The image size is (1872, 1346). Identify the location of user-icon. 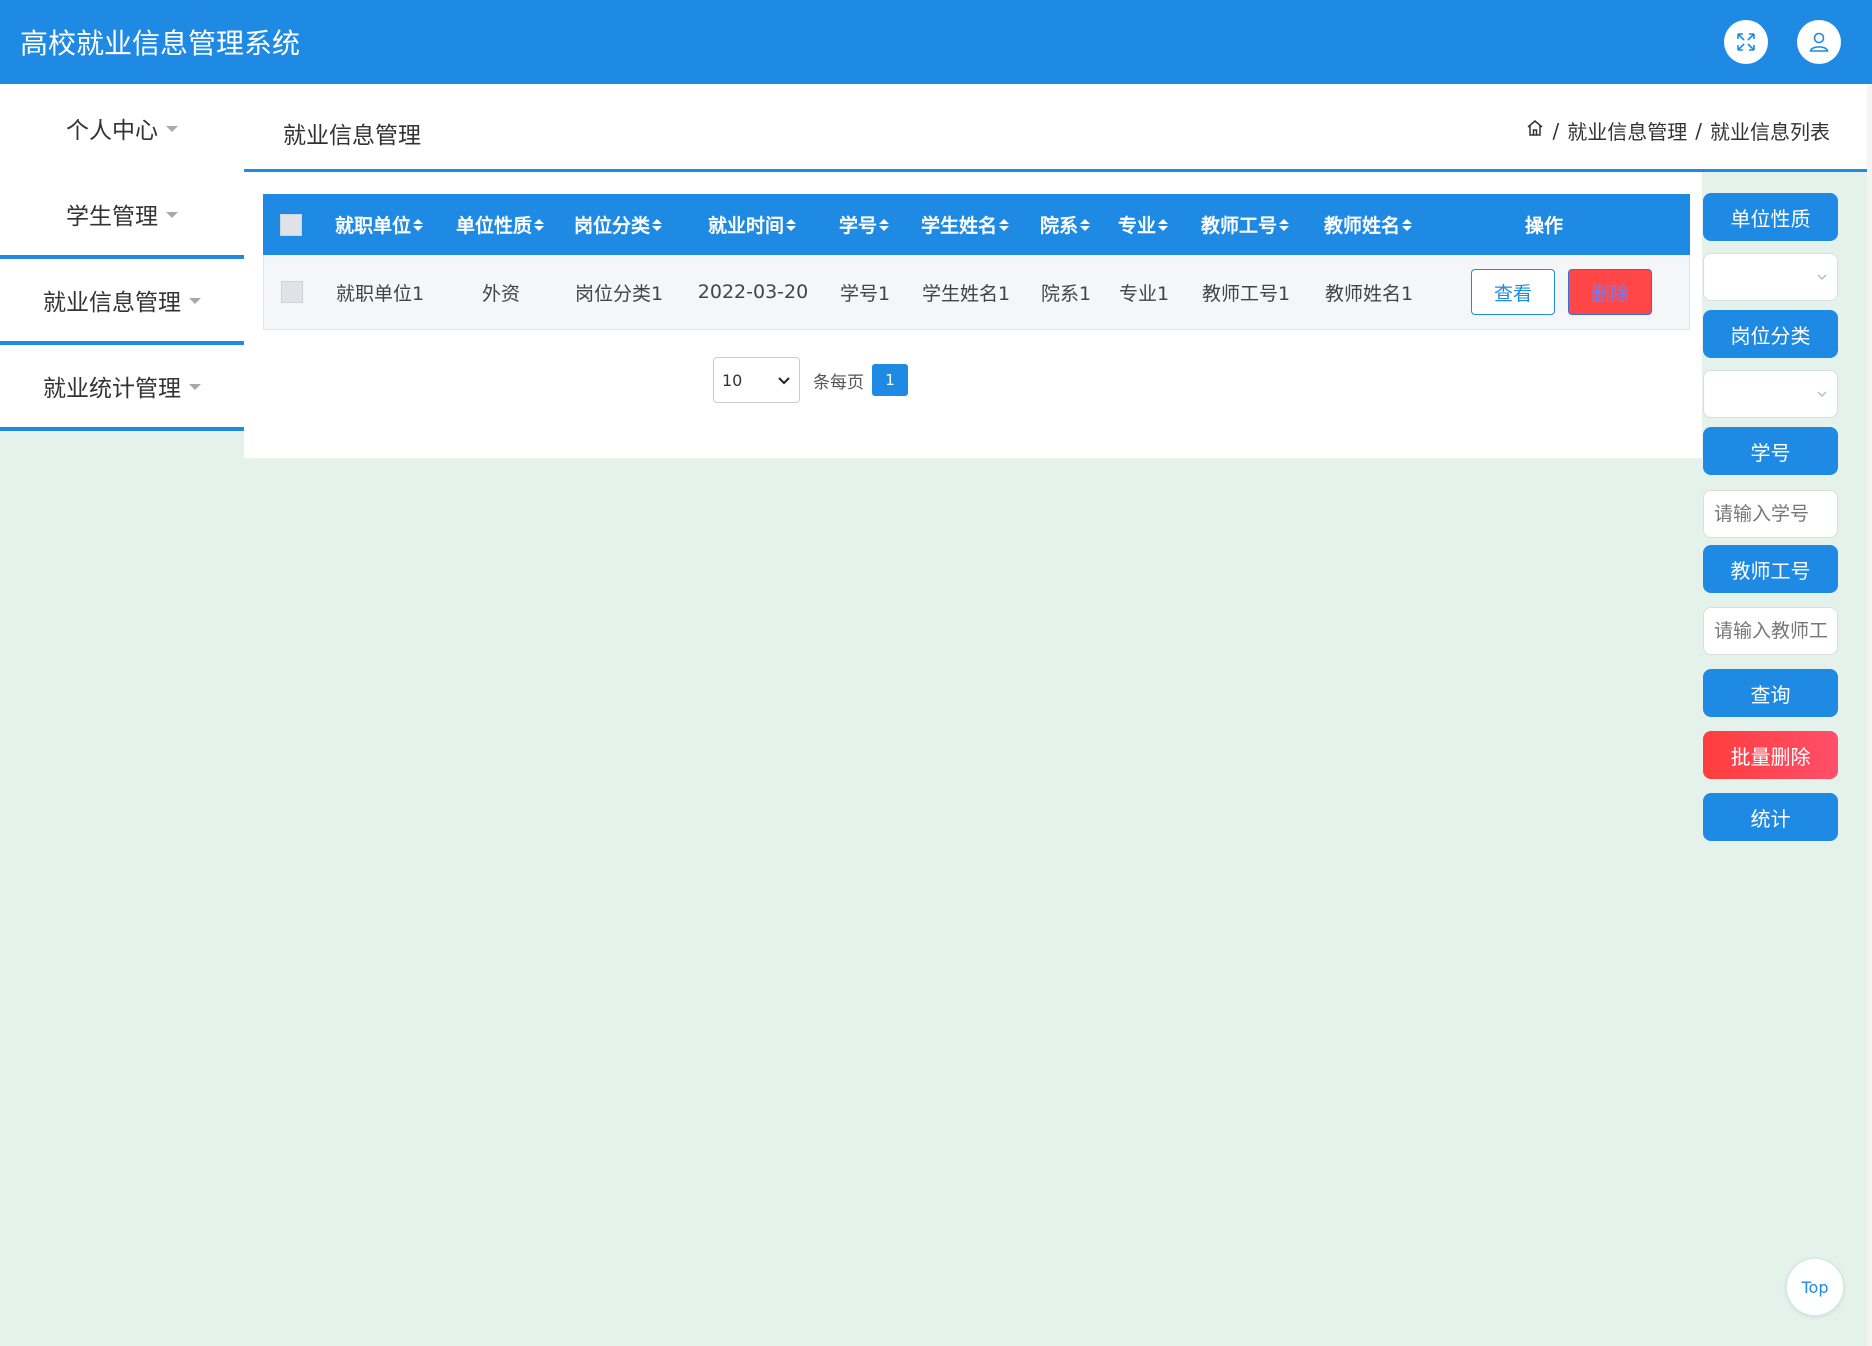
(1819, 42).